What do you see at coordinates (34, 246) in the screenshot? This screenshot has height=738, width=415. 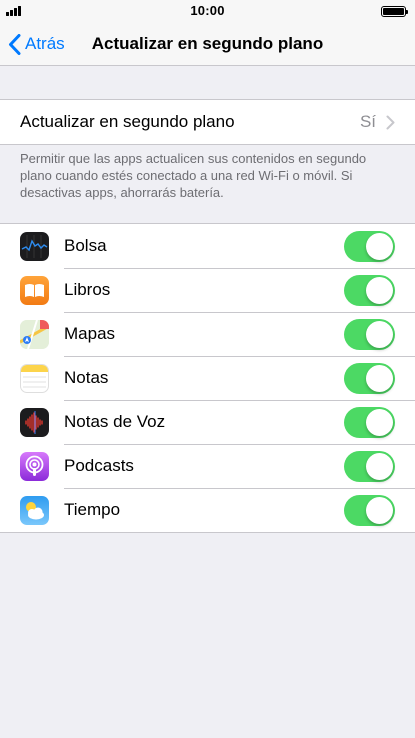 I see `stocks-icon` at bounding box center [34, 246].